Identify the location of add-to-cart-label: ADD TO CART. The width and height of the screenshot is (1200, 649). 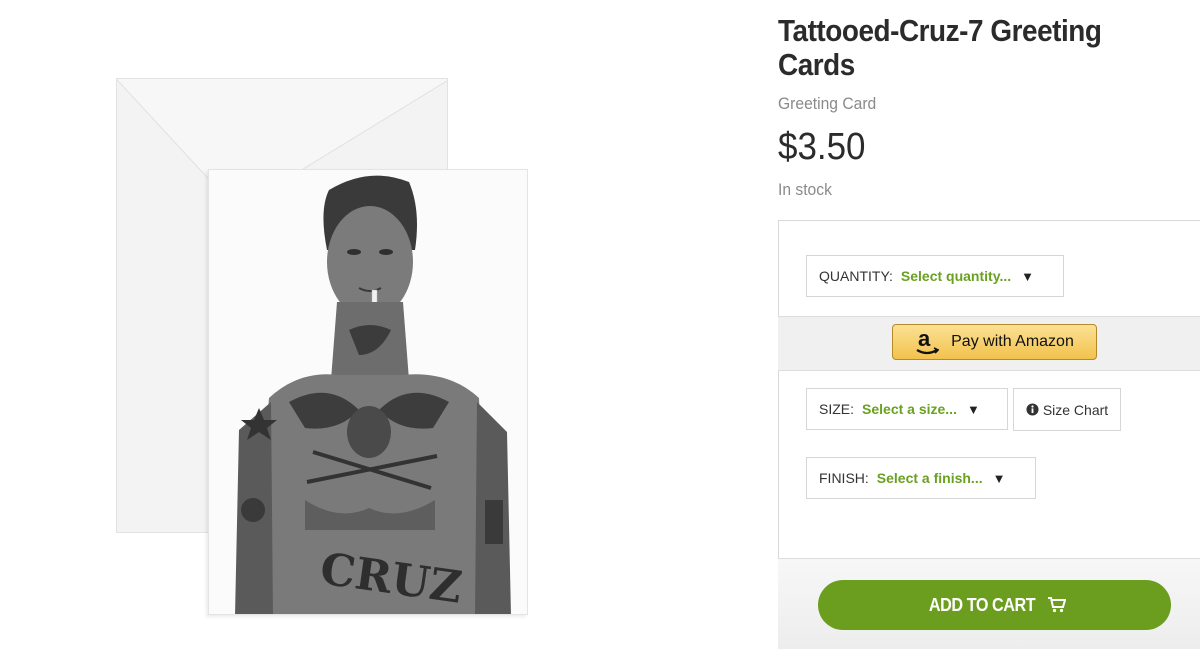
(982, 604).